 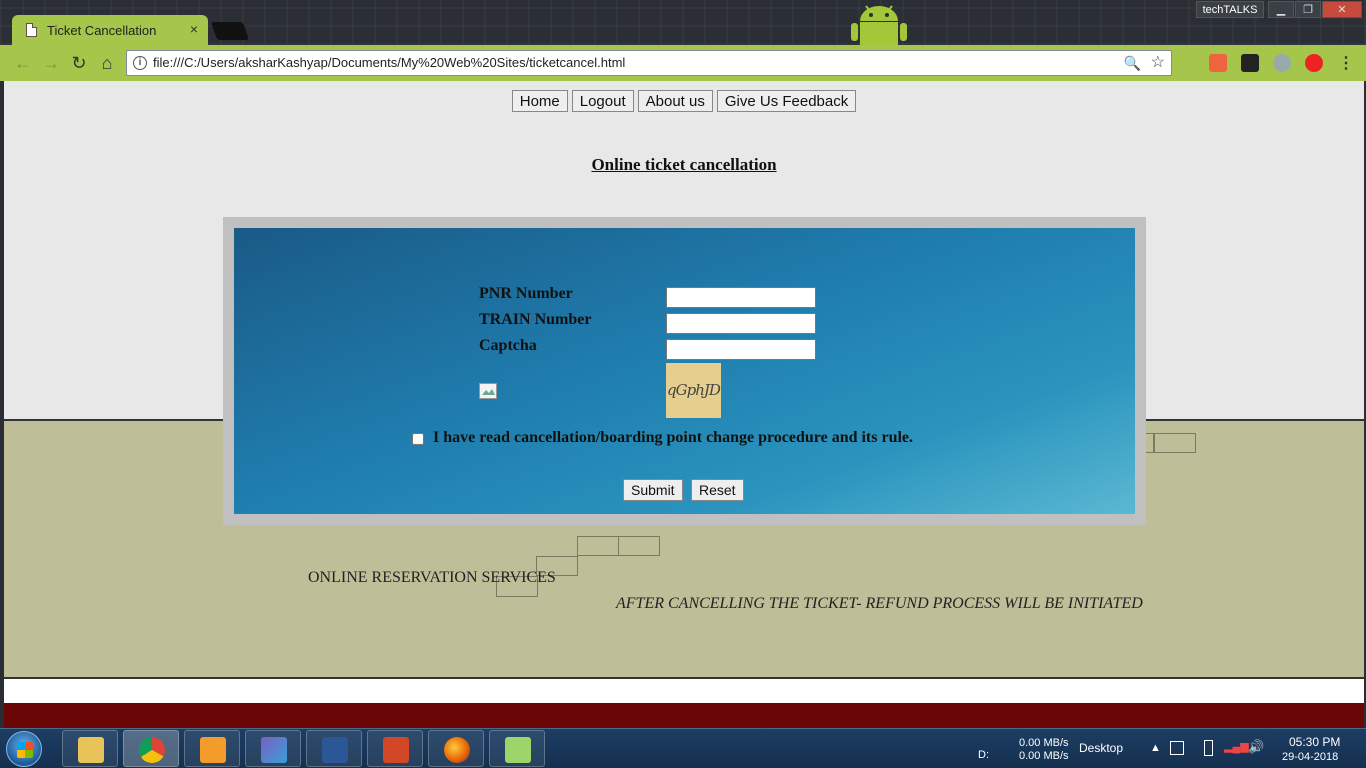 What do you see at coordinates (1155, 748) in the screenshot?
I see `tray-expand-icon: ▲` at bounding box center [1155, 748].